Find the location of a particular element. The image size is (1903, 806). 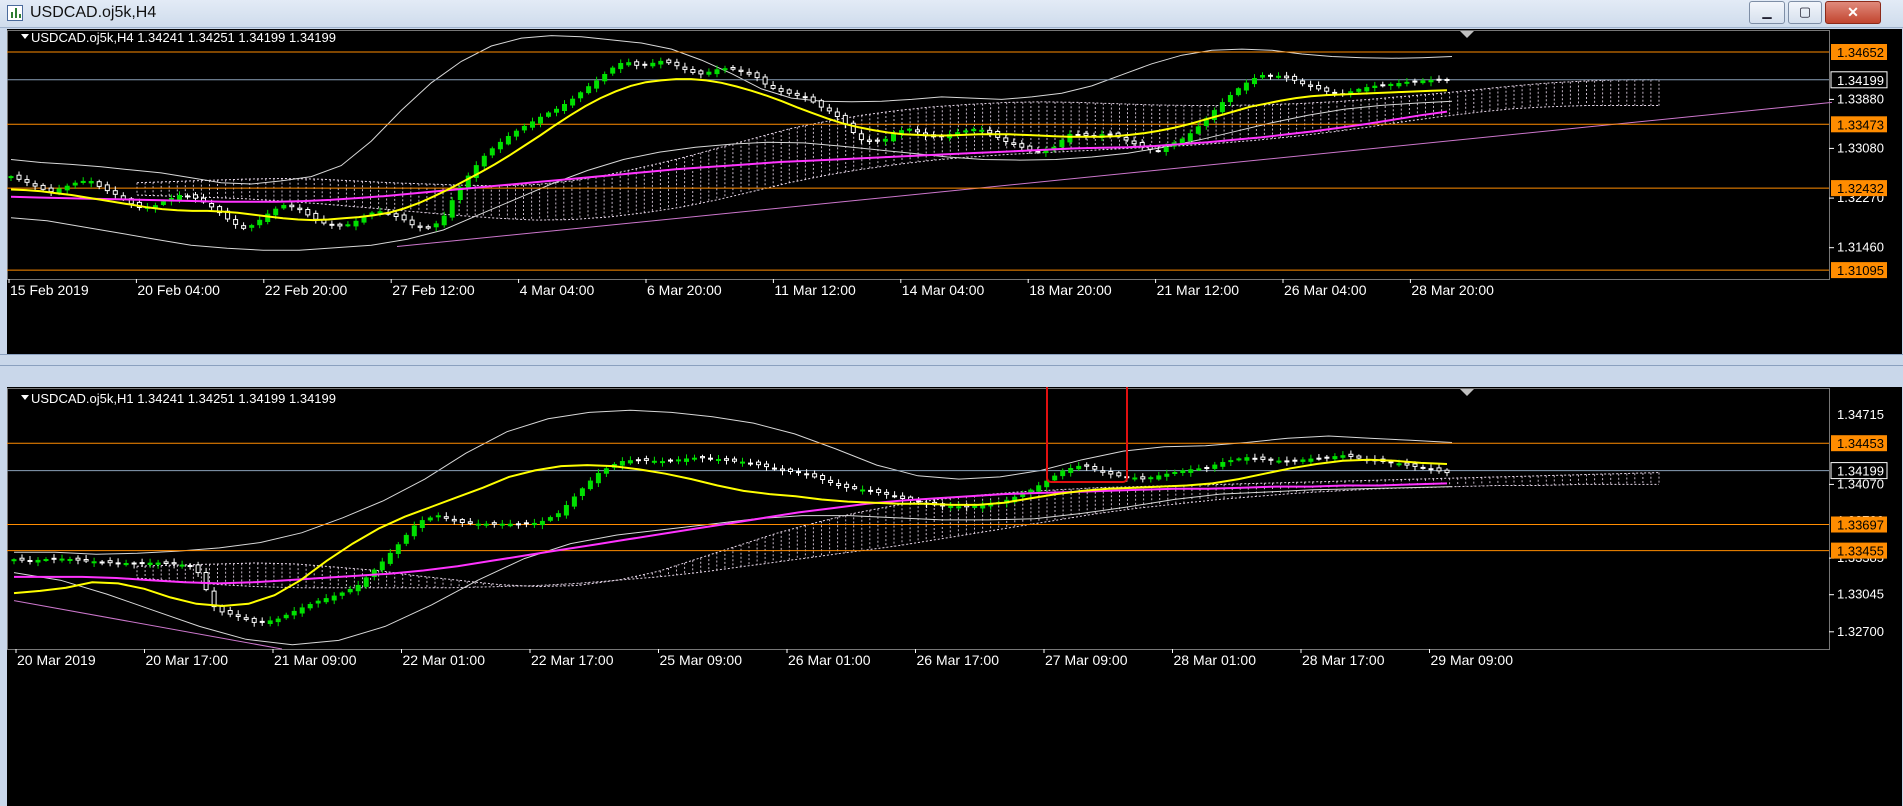

time-tick-label: 26 Mar 01:00 is located at coordinates (829, 660).